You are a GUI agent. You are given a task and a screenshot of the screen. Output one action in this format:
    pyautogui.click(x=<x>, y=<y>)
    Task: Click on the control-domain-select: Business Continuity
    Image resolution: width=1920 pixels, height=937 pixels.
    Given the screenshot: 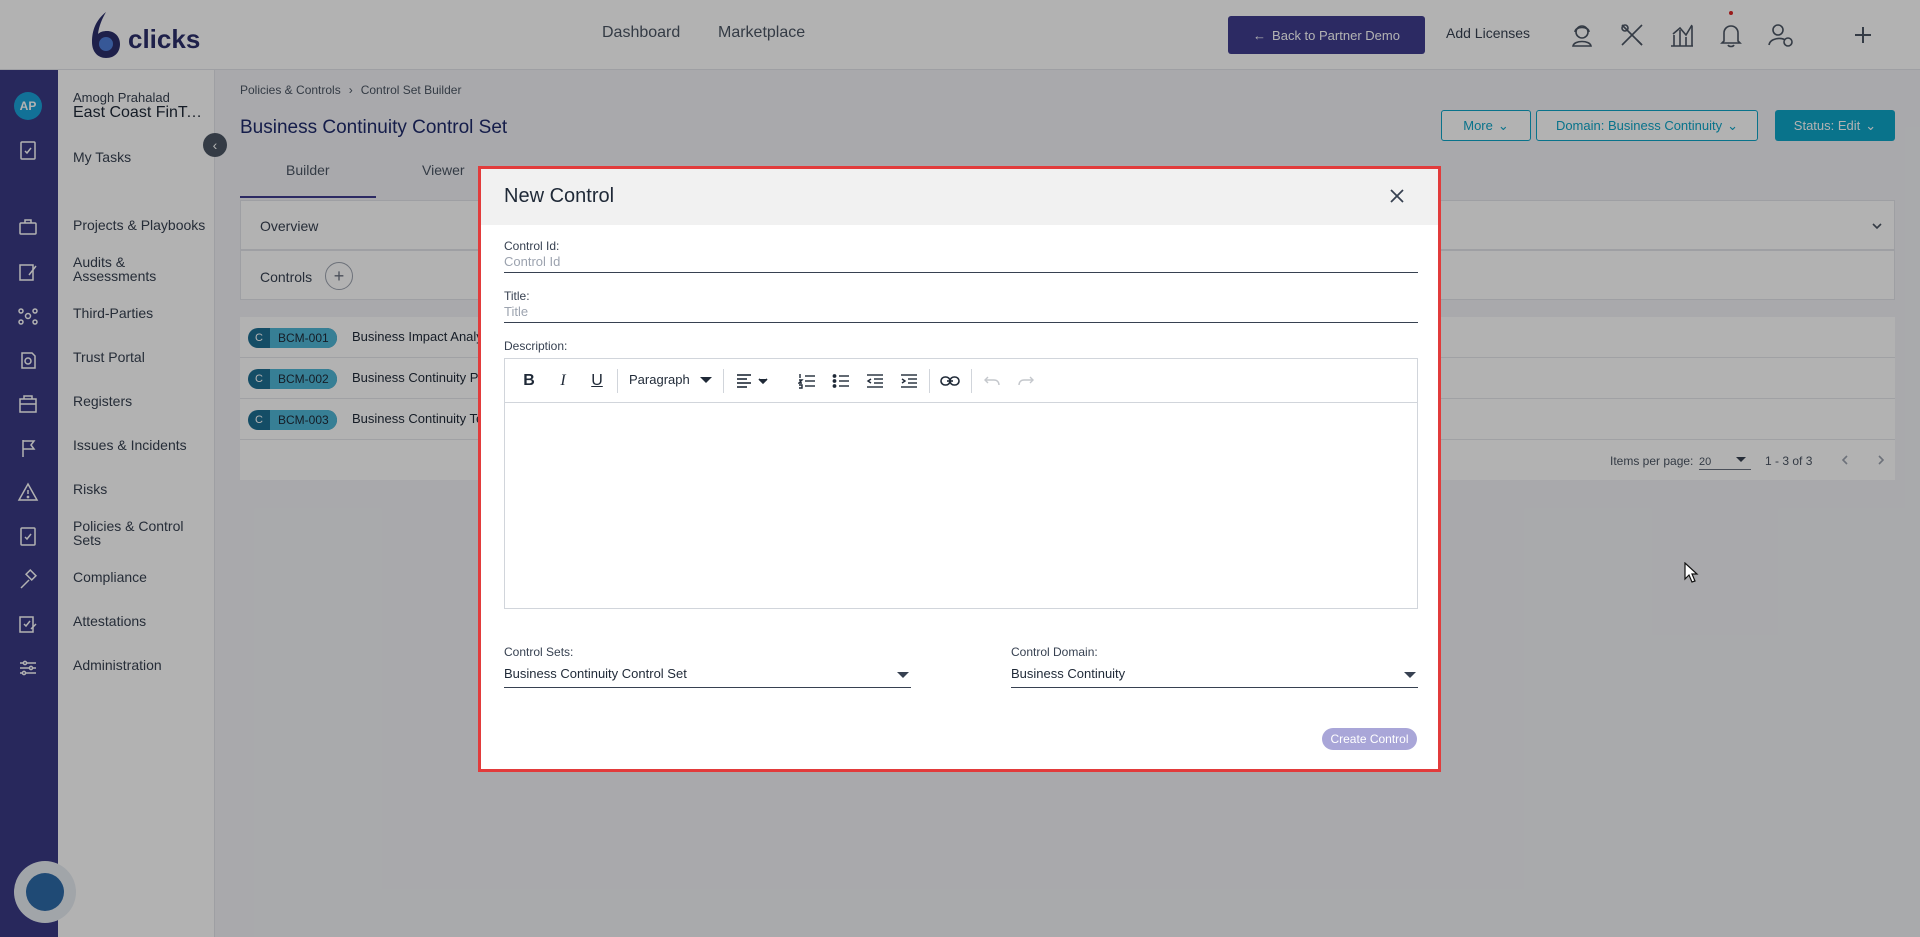 What is the action you would take?
    pyautogui.click(x=1214, y=677)
    